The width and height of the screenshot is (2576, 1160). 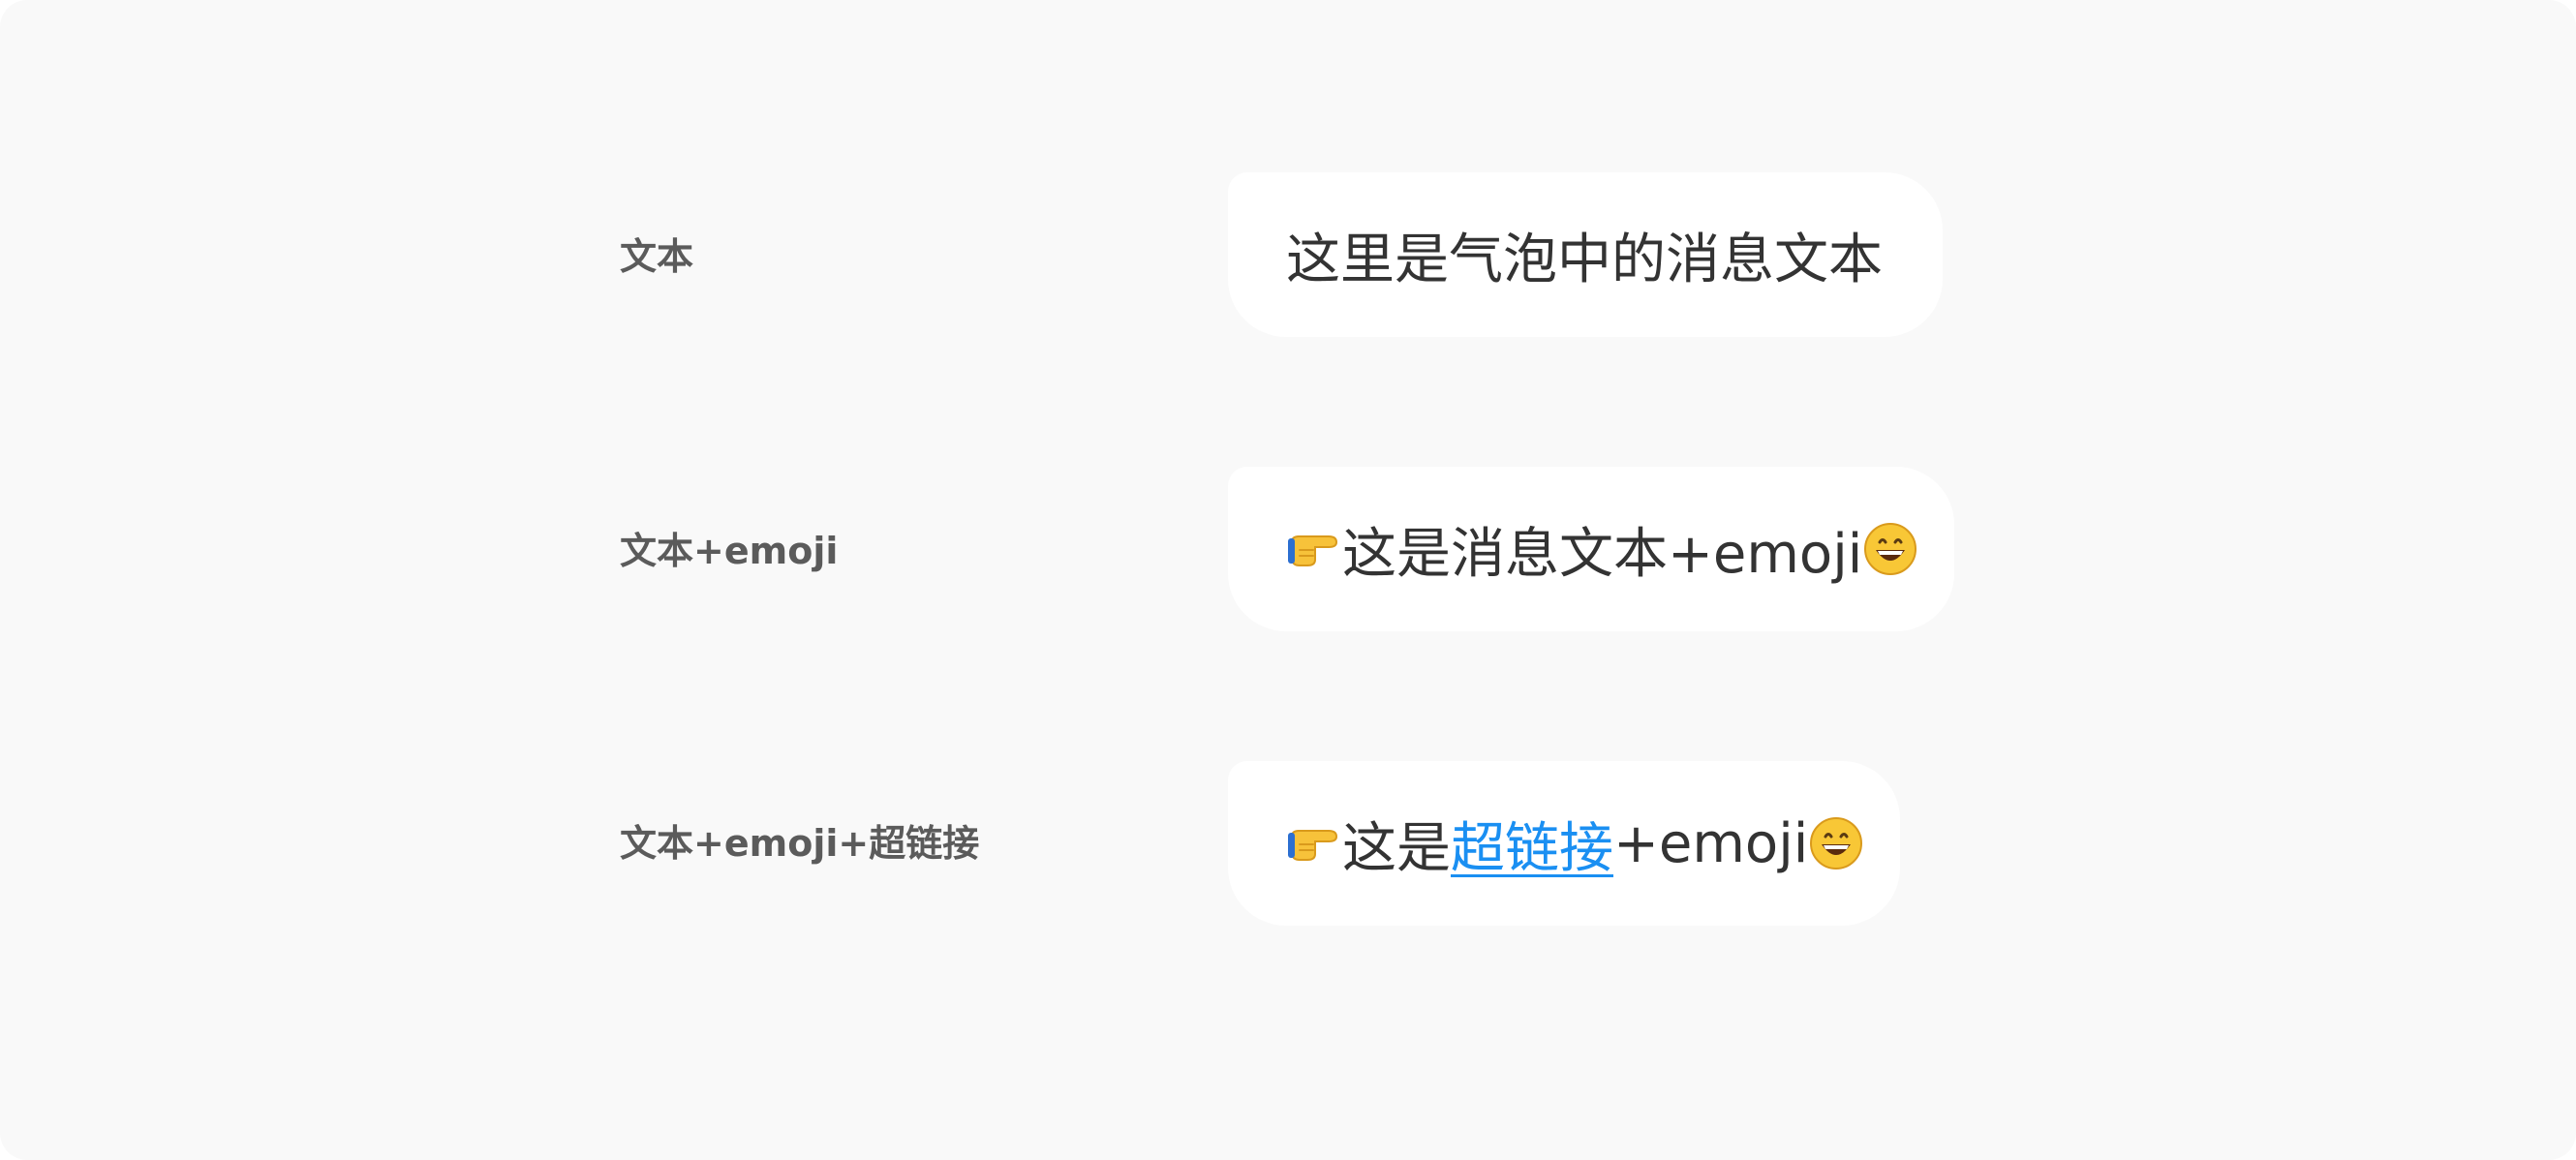 I want to click on message-text: 这是消息文本+emoji, so click(x=1602, y=554).